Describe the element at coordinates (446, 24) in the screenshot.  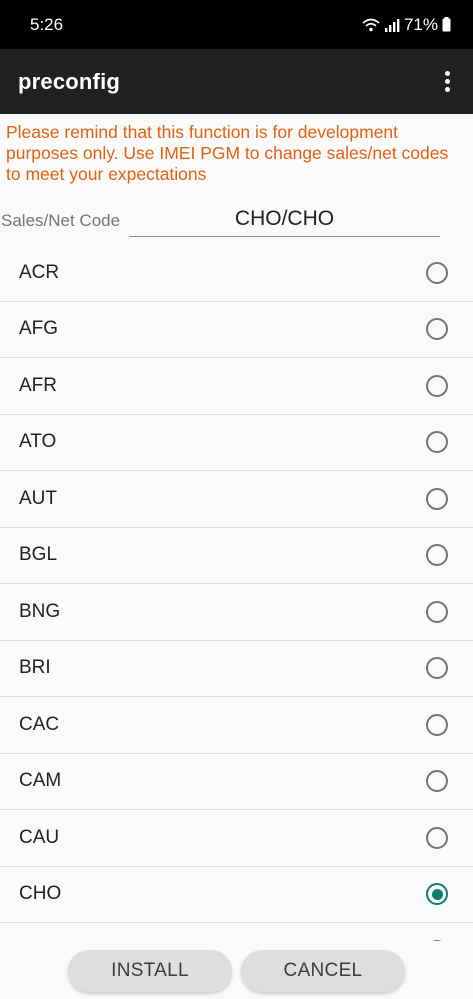
I see `battery-icon` at that location.